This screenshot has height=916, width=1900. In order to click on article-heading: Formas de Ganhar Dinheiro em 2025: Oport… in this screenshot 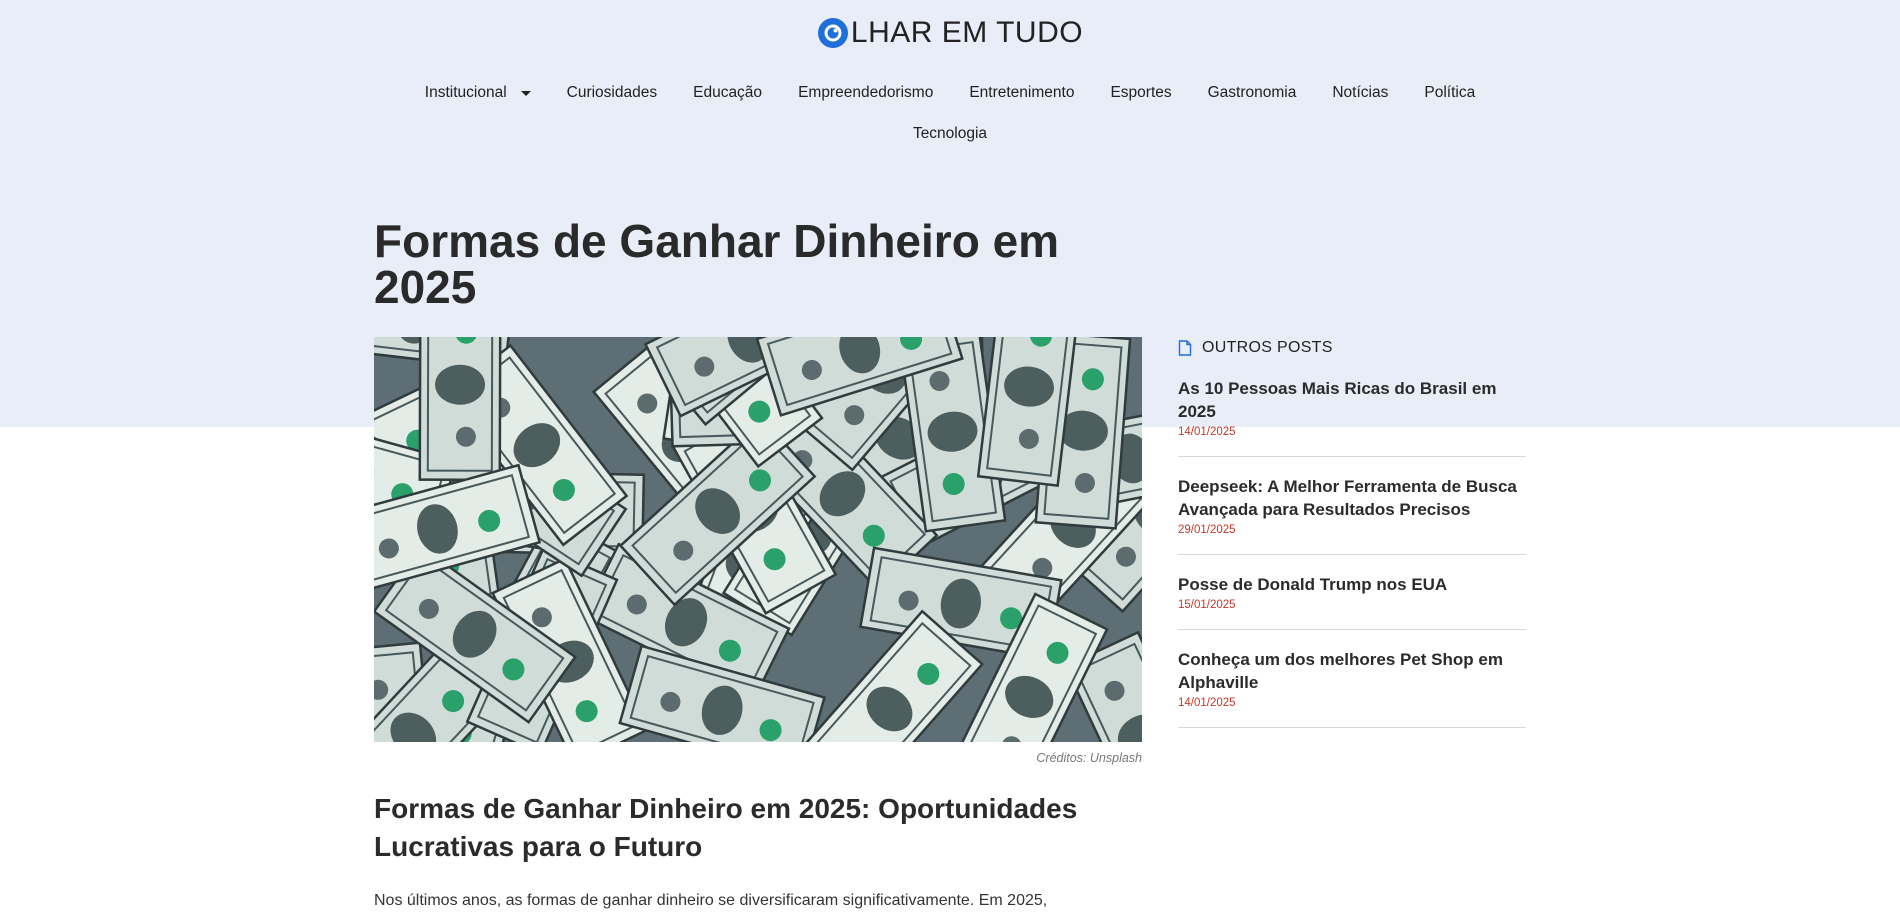, I will do `click(726, 827)`.